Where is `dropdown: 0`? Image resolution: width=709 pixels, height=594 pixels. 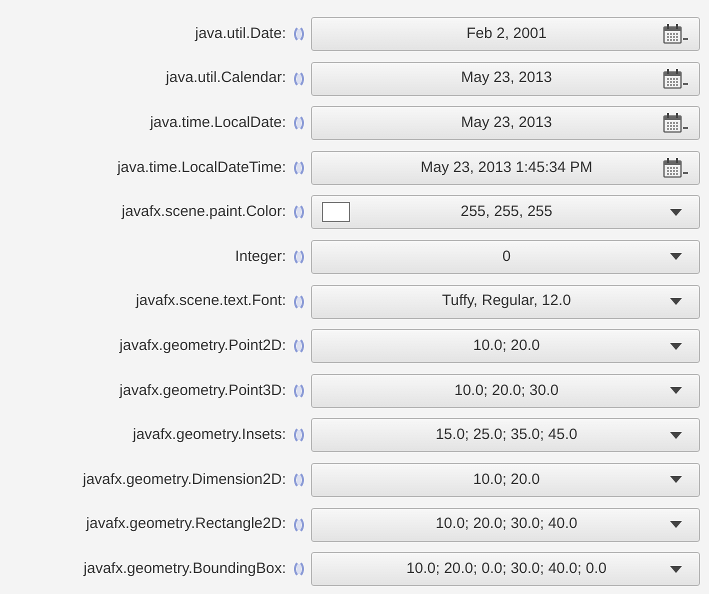 dropdown: 0 is located at coordinates (505, 257).